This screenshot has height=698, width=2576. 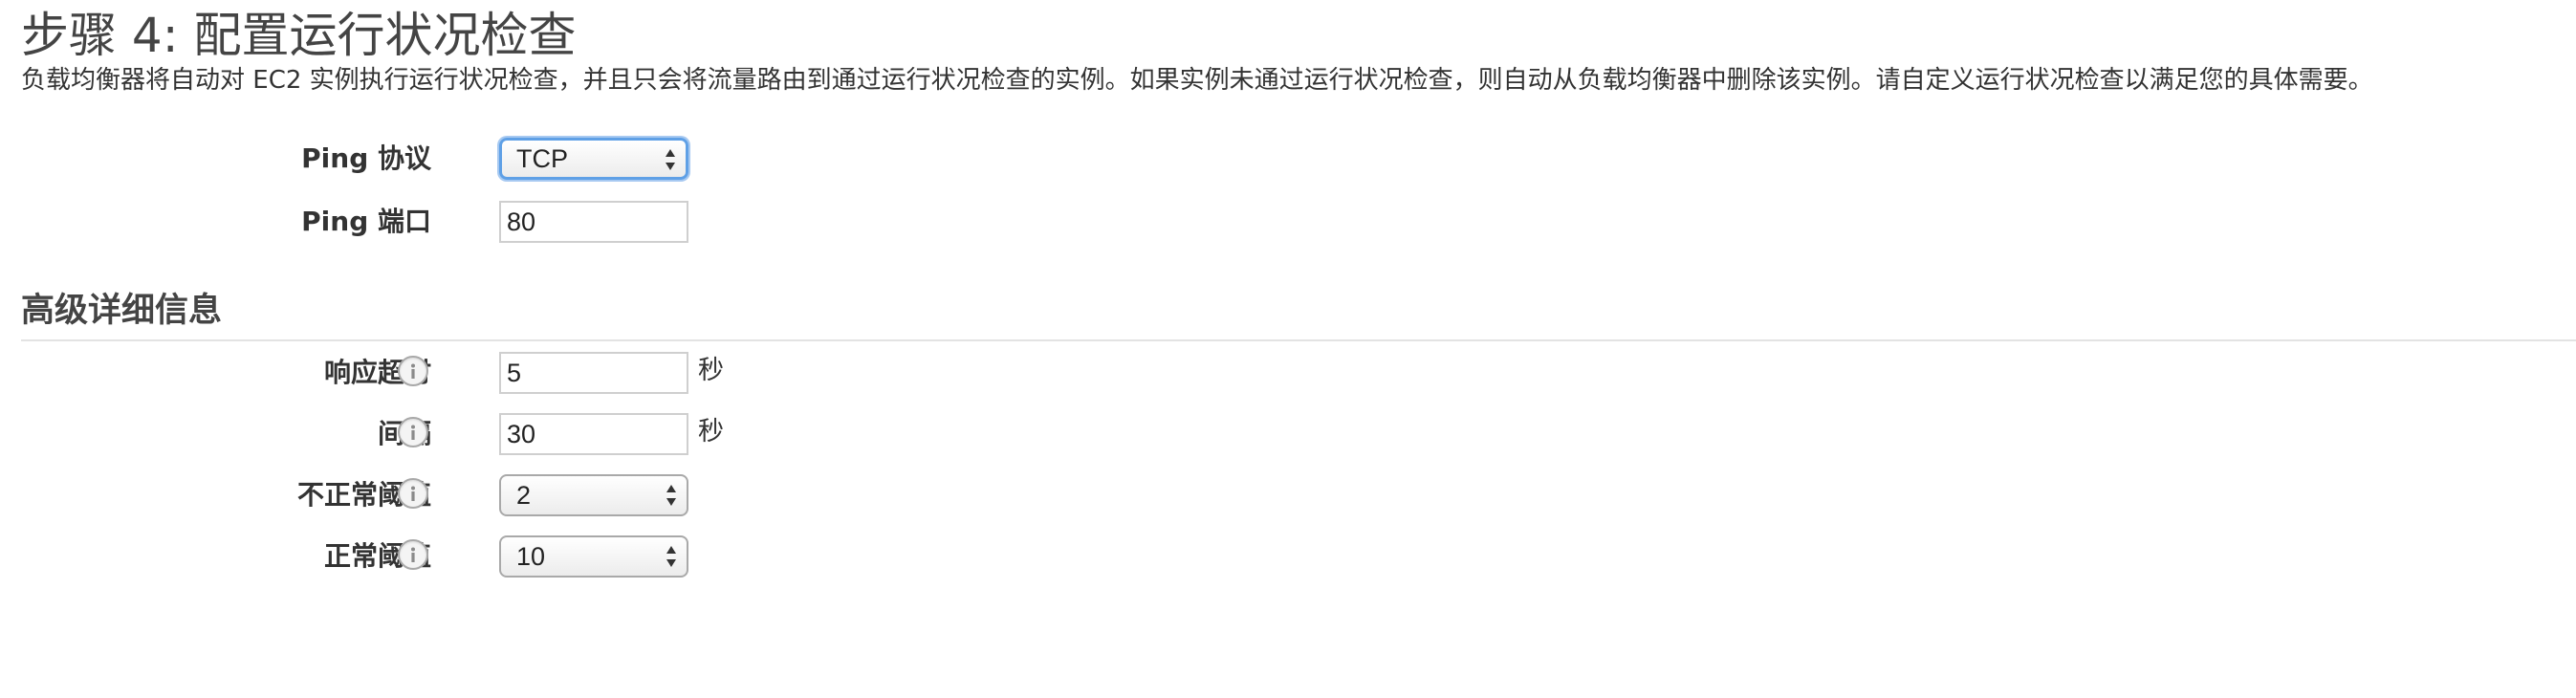 I want to click on interval-row: 间隔 秒, so click(x=1288, y=434).